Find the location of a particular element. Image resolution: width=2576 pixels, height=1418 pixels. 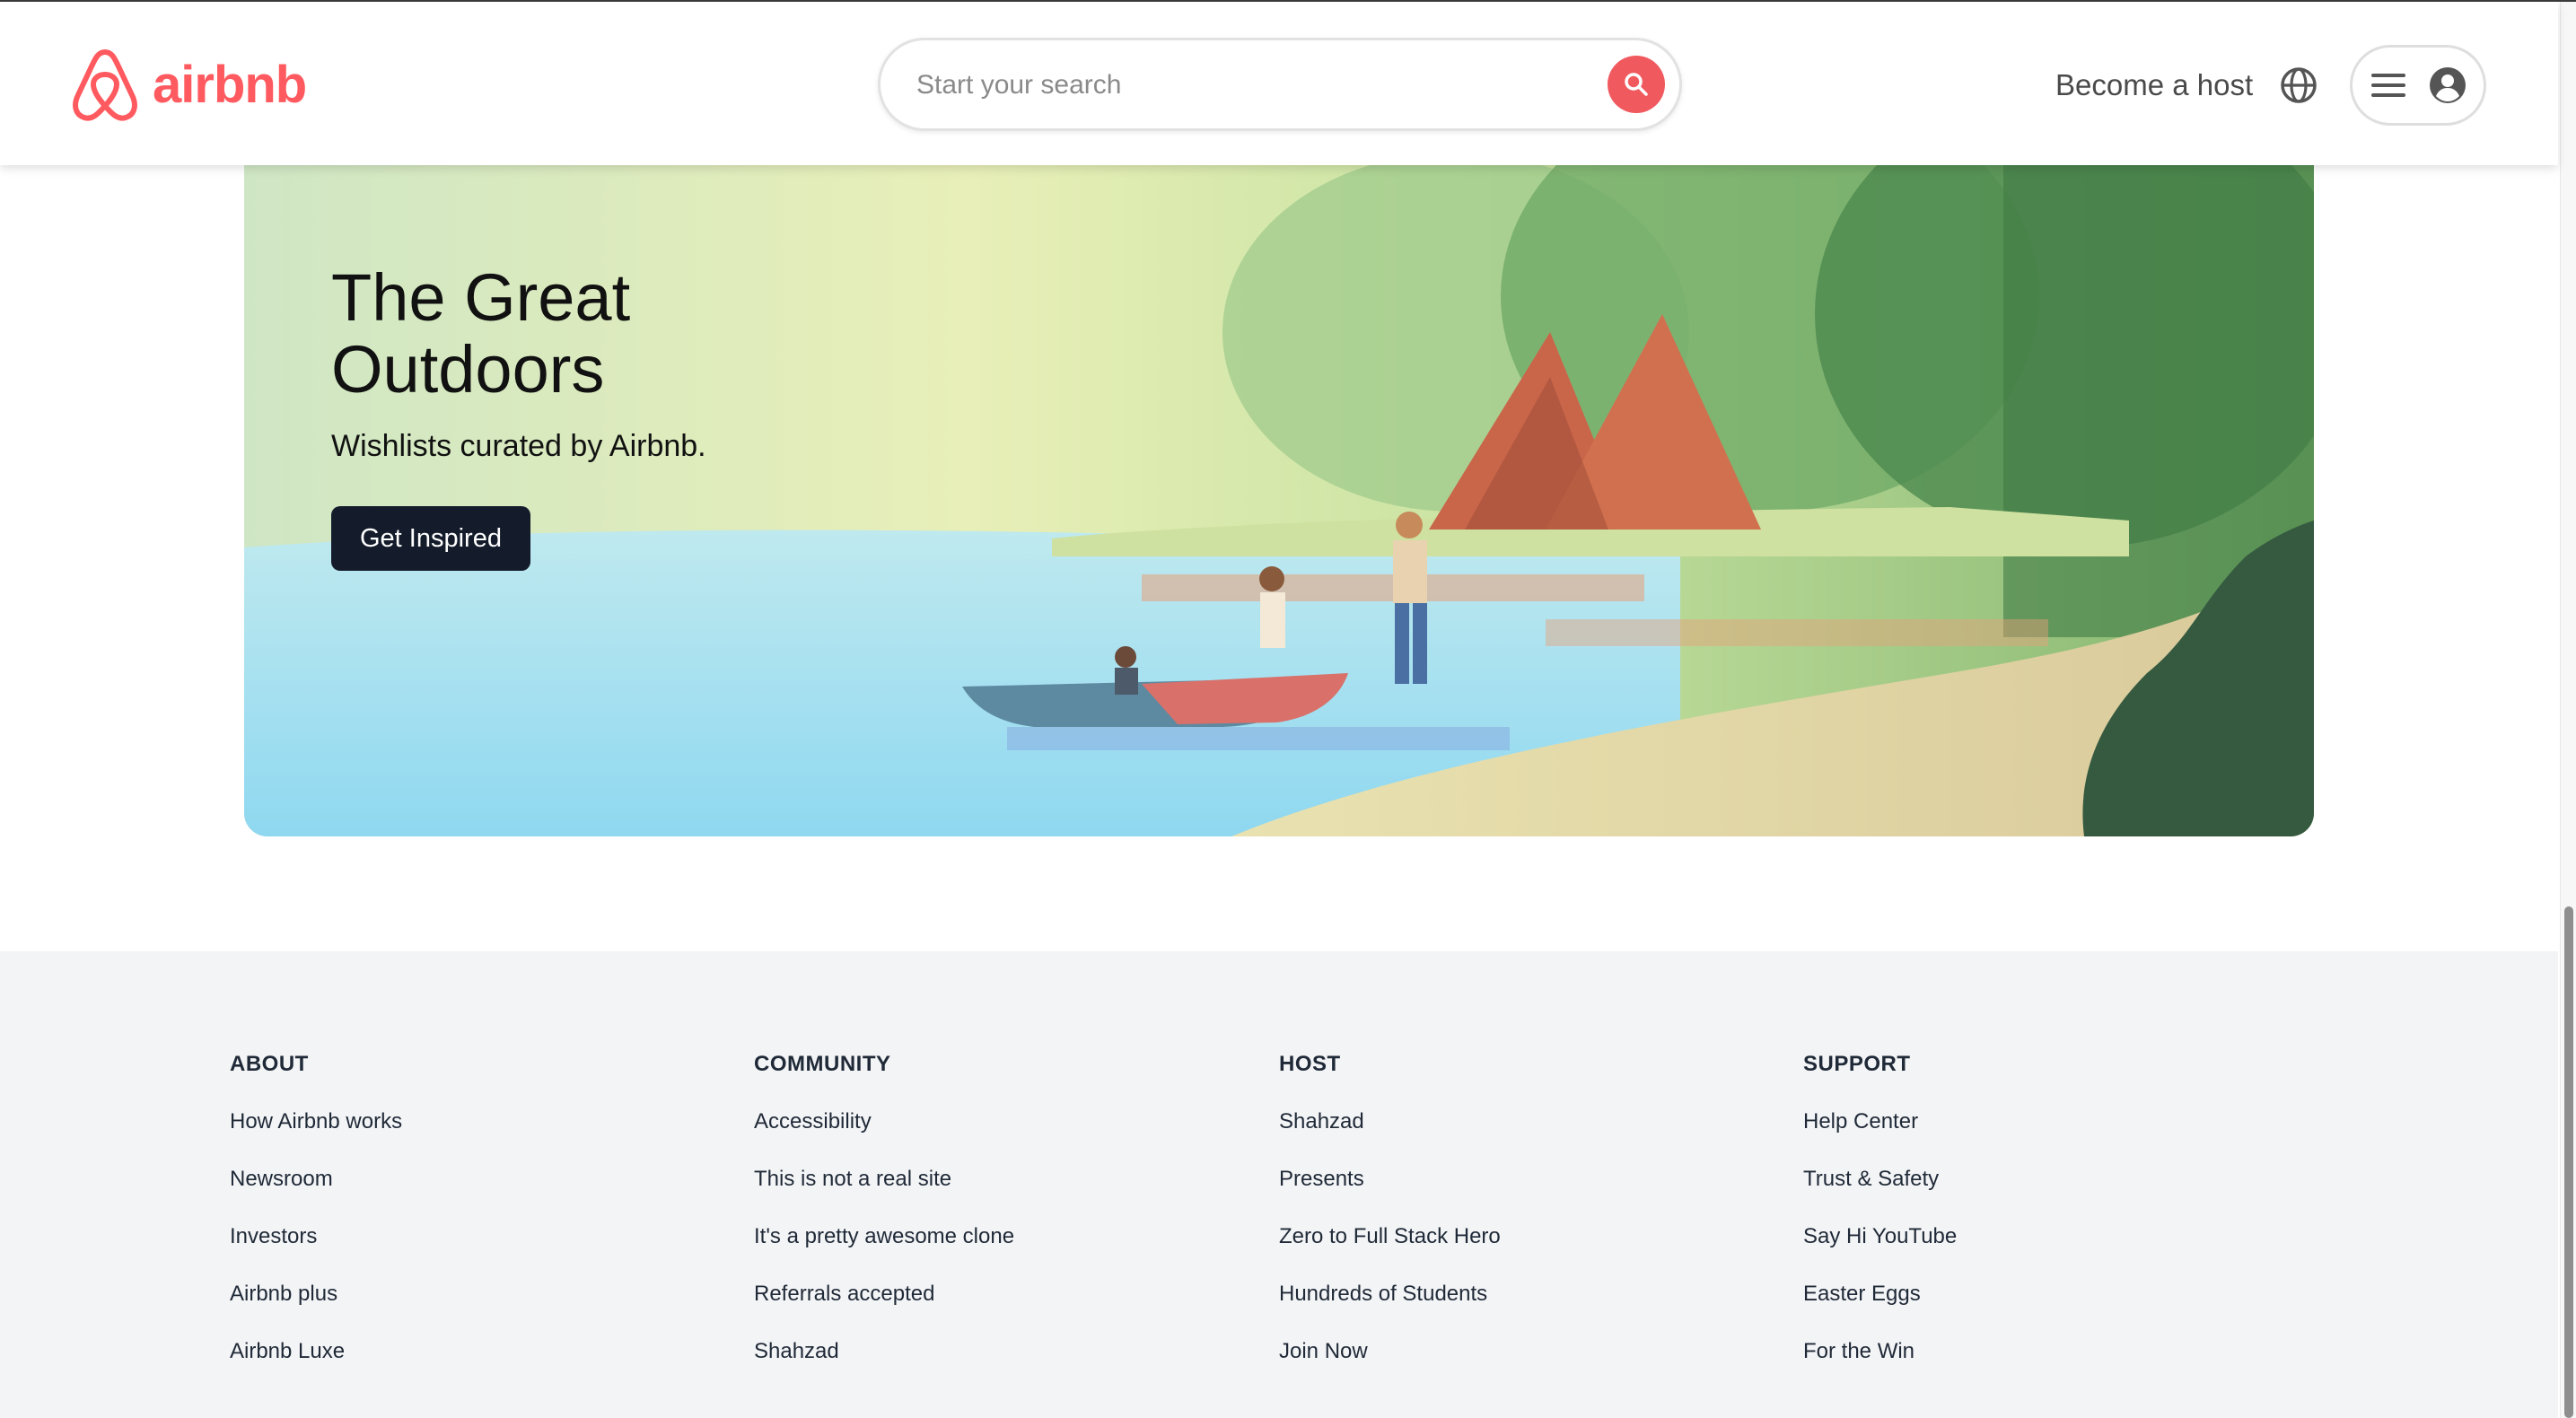

footer-link: Newsroom is located at coordinates (316, 1195).